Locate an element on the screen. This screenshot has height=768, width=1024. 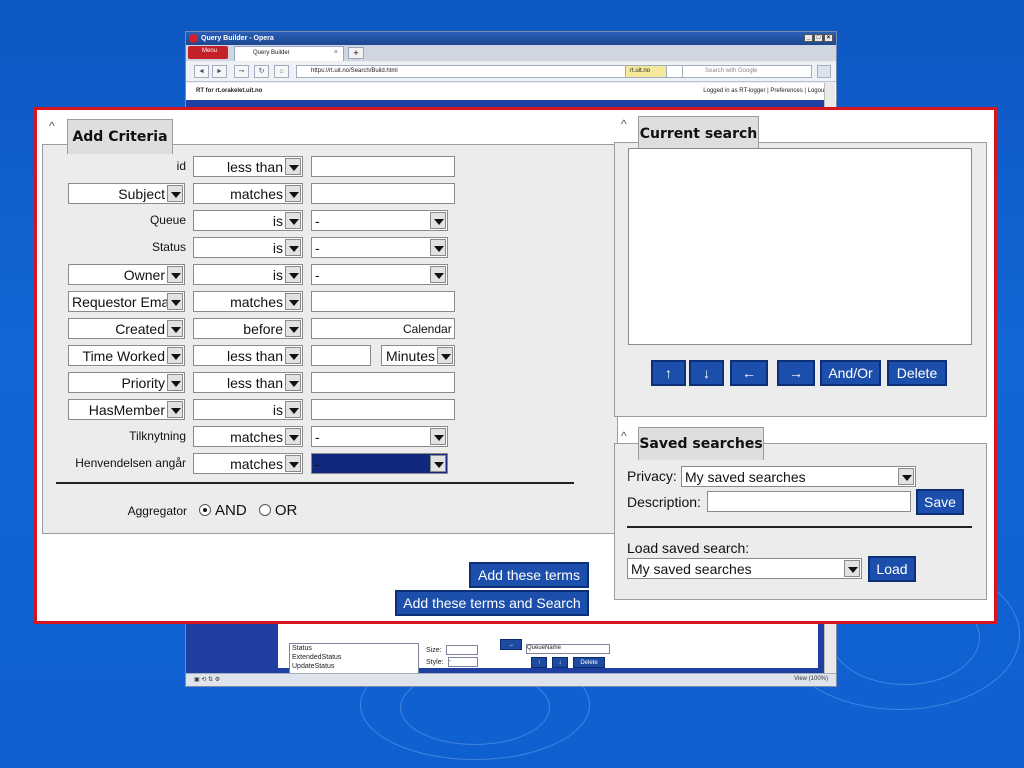
and-or-toggle-button: And/Or is located at coordinates (850, 373).